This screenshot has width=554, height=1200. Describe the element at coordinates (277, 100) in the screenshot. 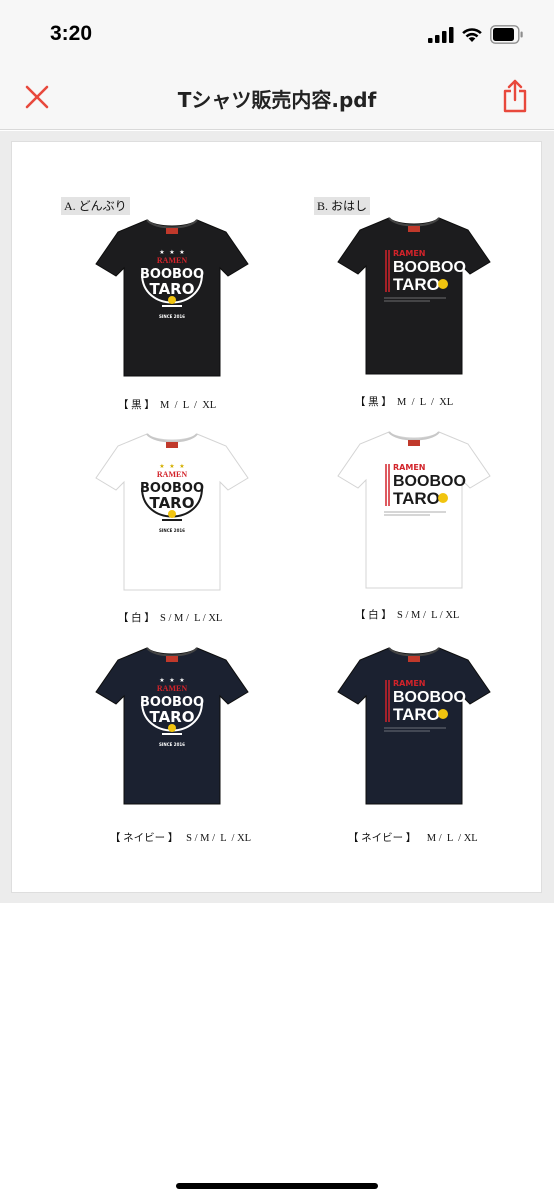

I see `document-title: Tシャツ販売内容.pdf` at that location.